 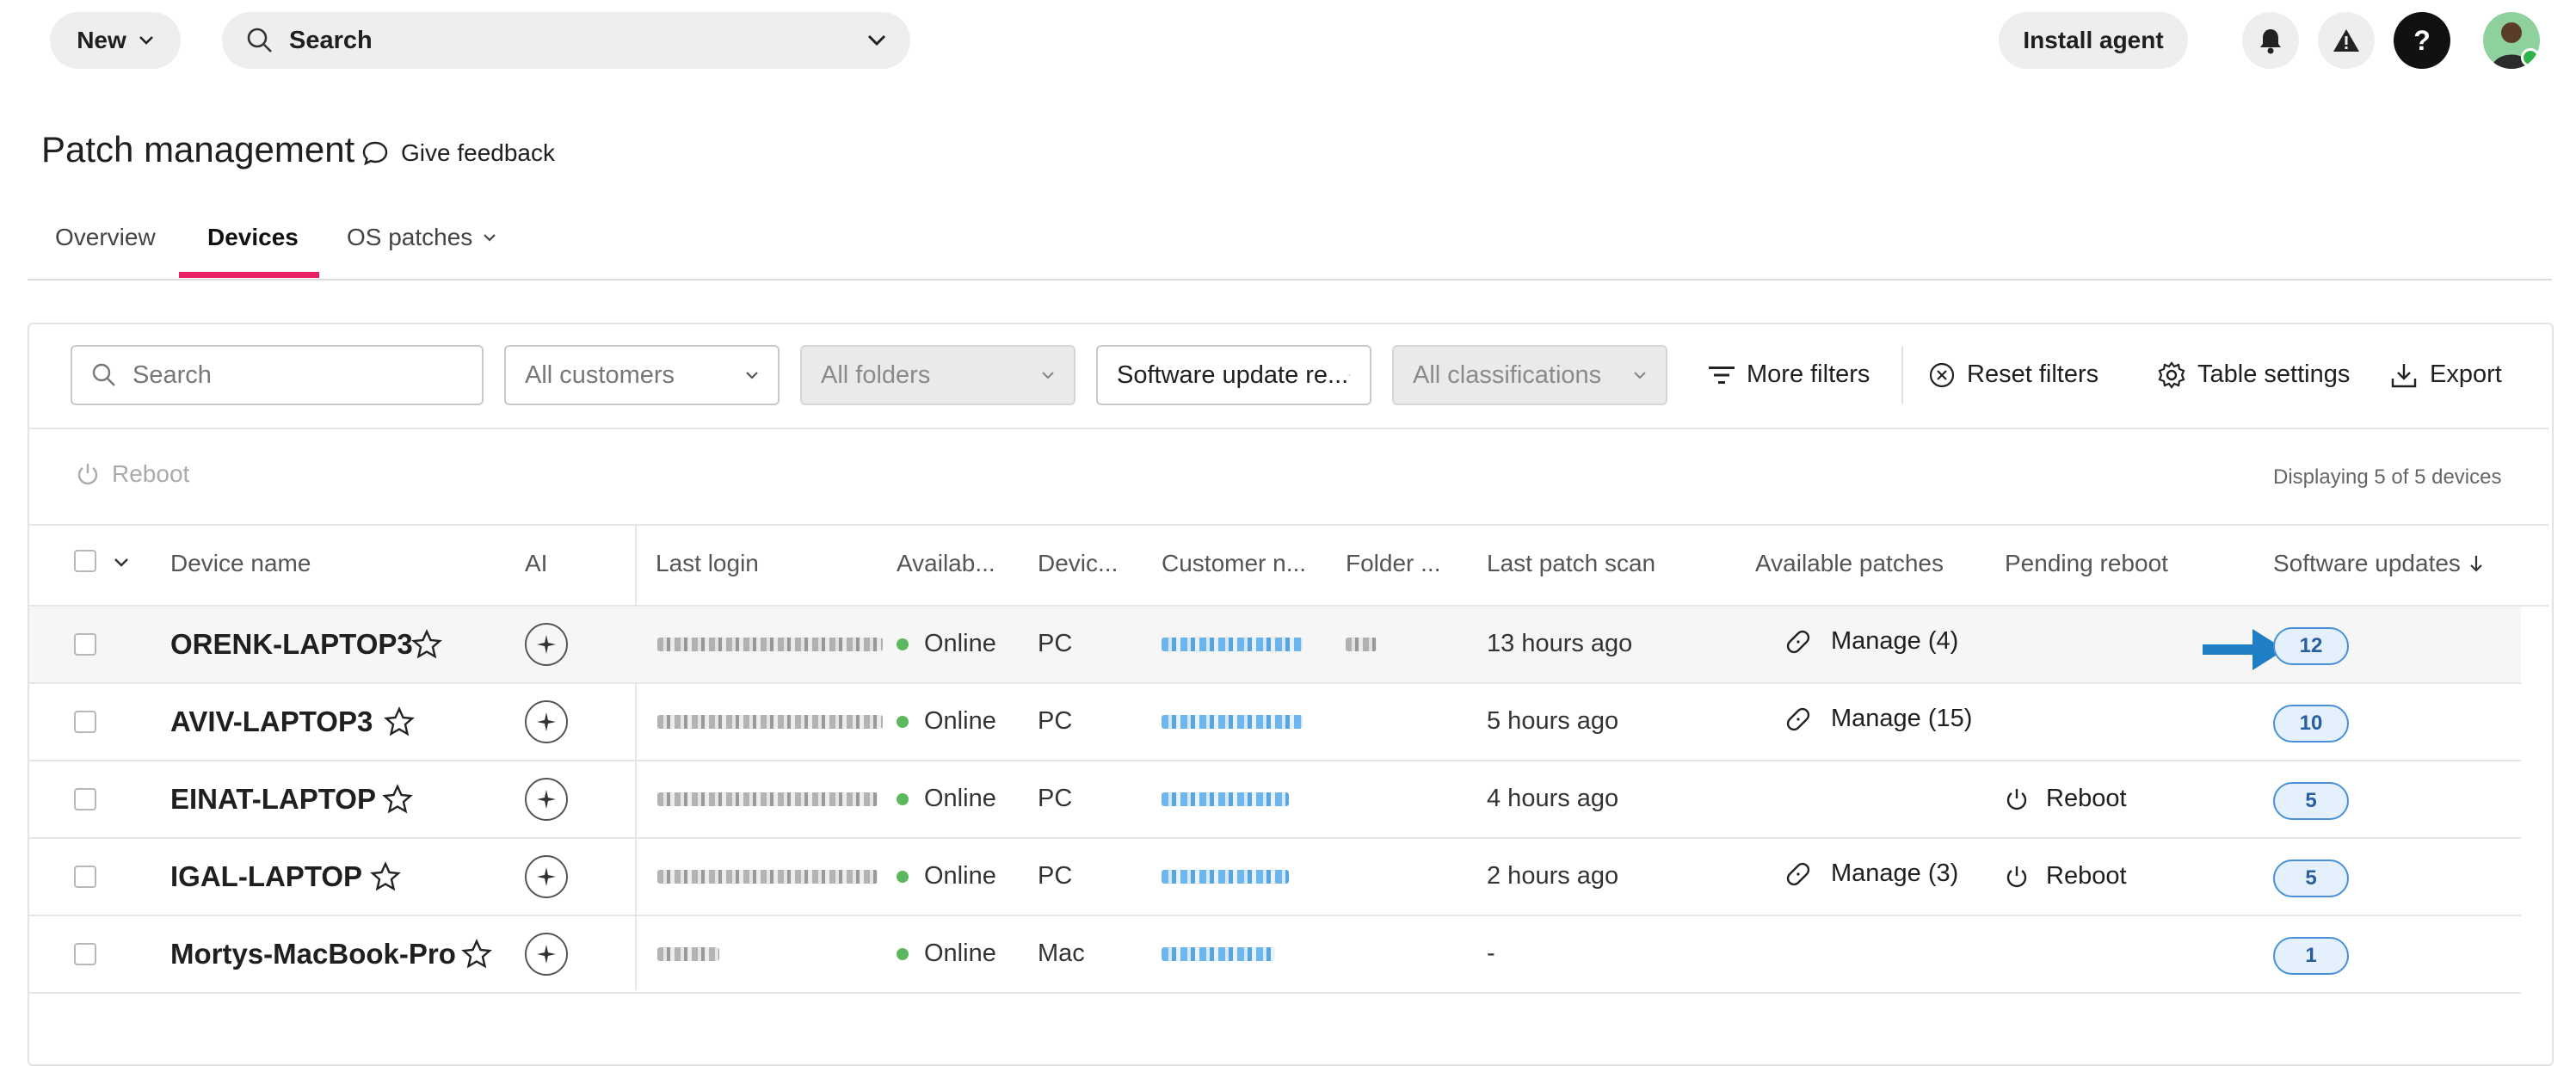 What do you see at coordinates (876, 374) in the screenshot?
I see `folders-filter-label: All folders` at bounding box center [876, 374].